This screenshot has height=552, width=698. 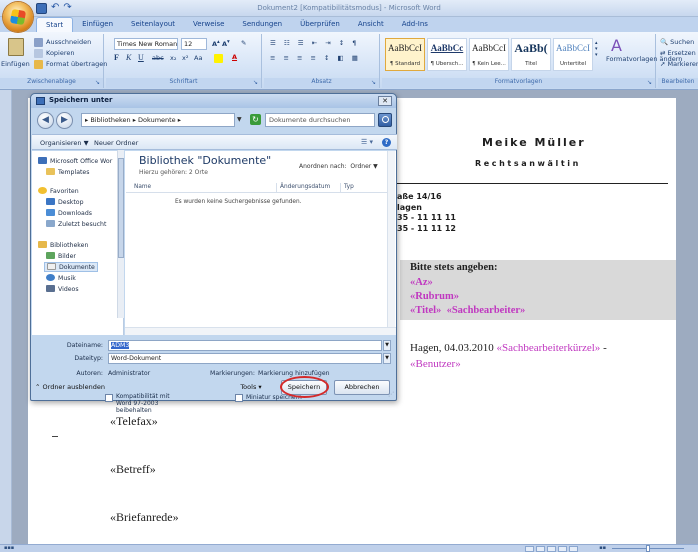 I want to click on merge-field-titel-line: «Titel» «Sachbearbeiter», so click(x=467, y=310).